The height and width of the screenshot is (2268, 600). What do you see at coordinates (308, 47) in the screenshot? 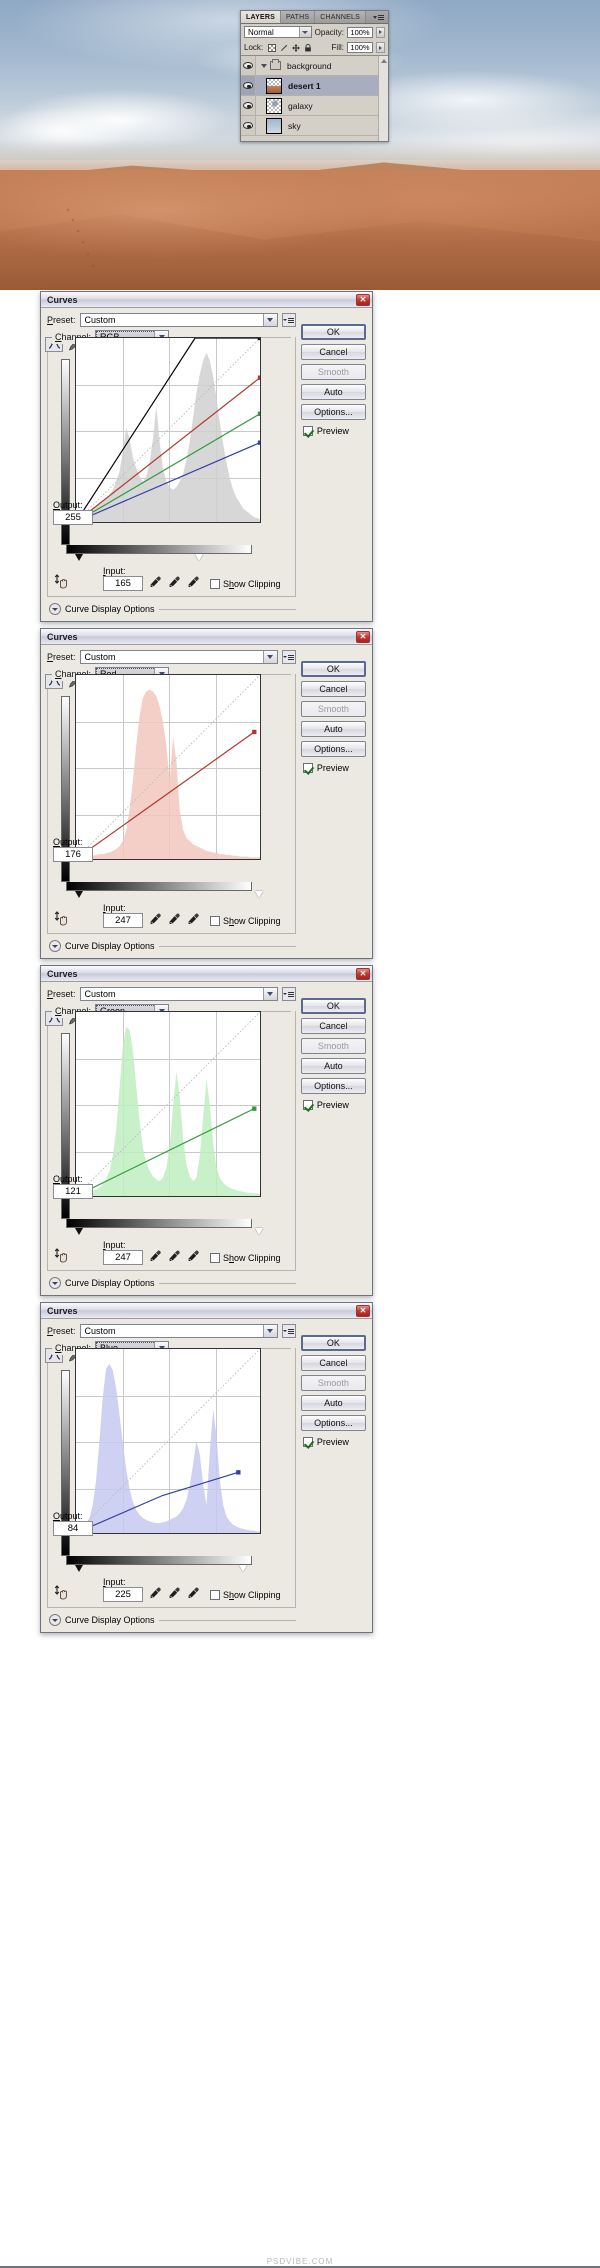
I see `lock-all-icon` at bounding box center [308, 47].